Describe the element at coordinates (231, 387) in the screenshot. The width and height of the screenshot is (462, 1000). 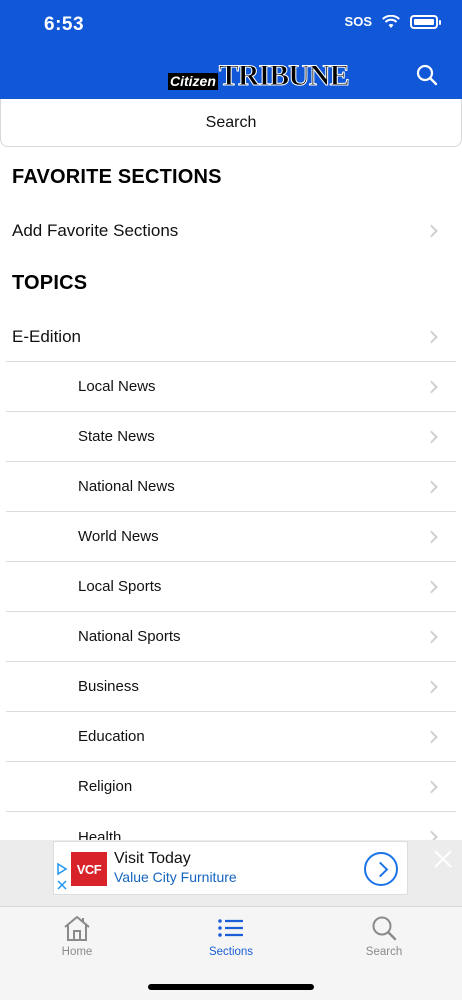
I see `topic-item-local-news: Local News` at that location.